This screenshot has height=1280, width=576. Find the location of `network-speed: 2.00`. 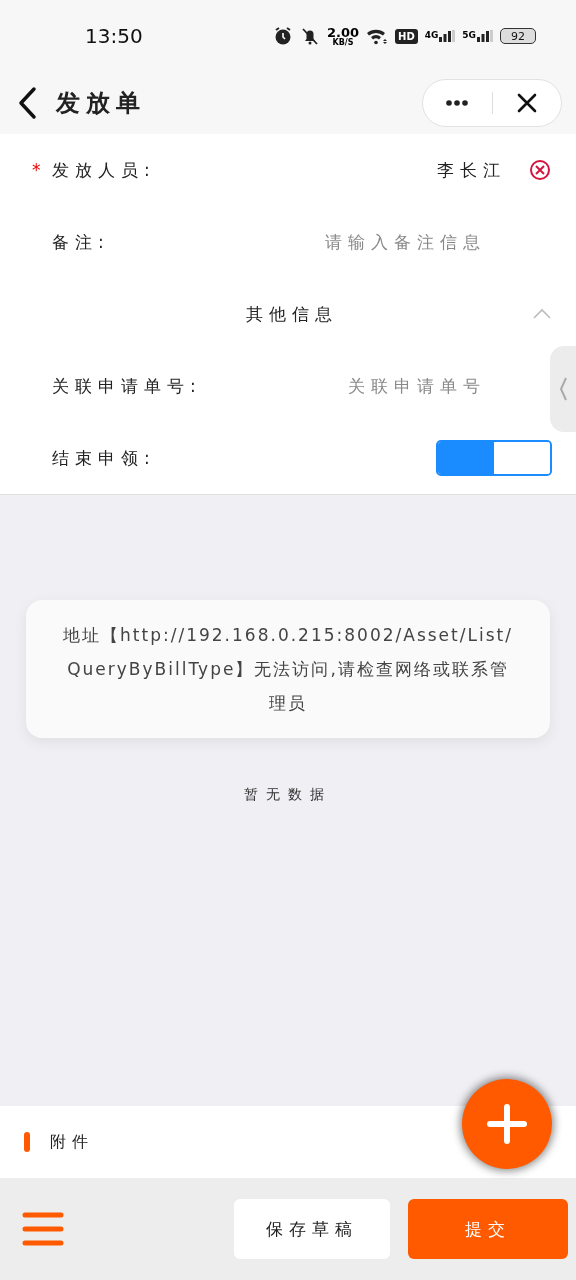

network-speed: 2.00 is located at coordinates (342, 32).